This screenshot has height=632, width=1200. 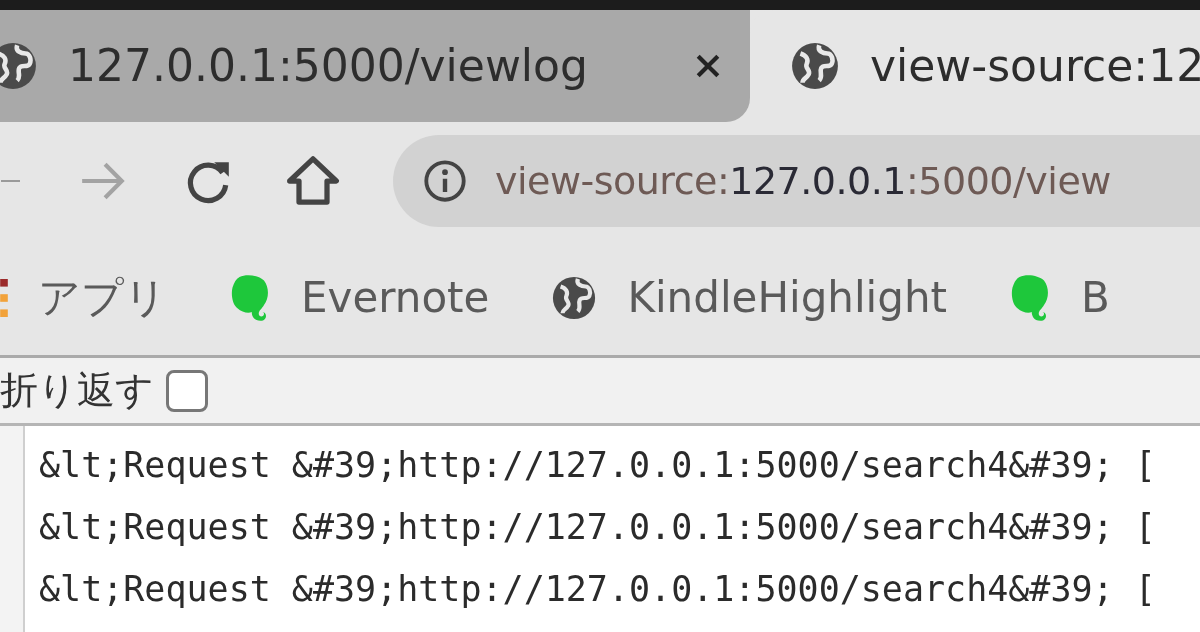 What do you see at coordinates (359, 297) in the screenshot?
I see `bookmark-item: Evernote` at bounding box center [359, 297].